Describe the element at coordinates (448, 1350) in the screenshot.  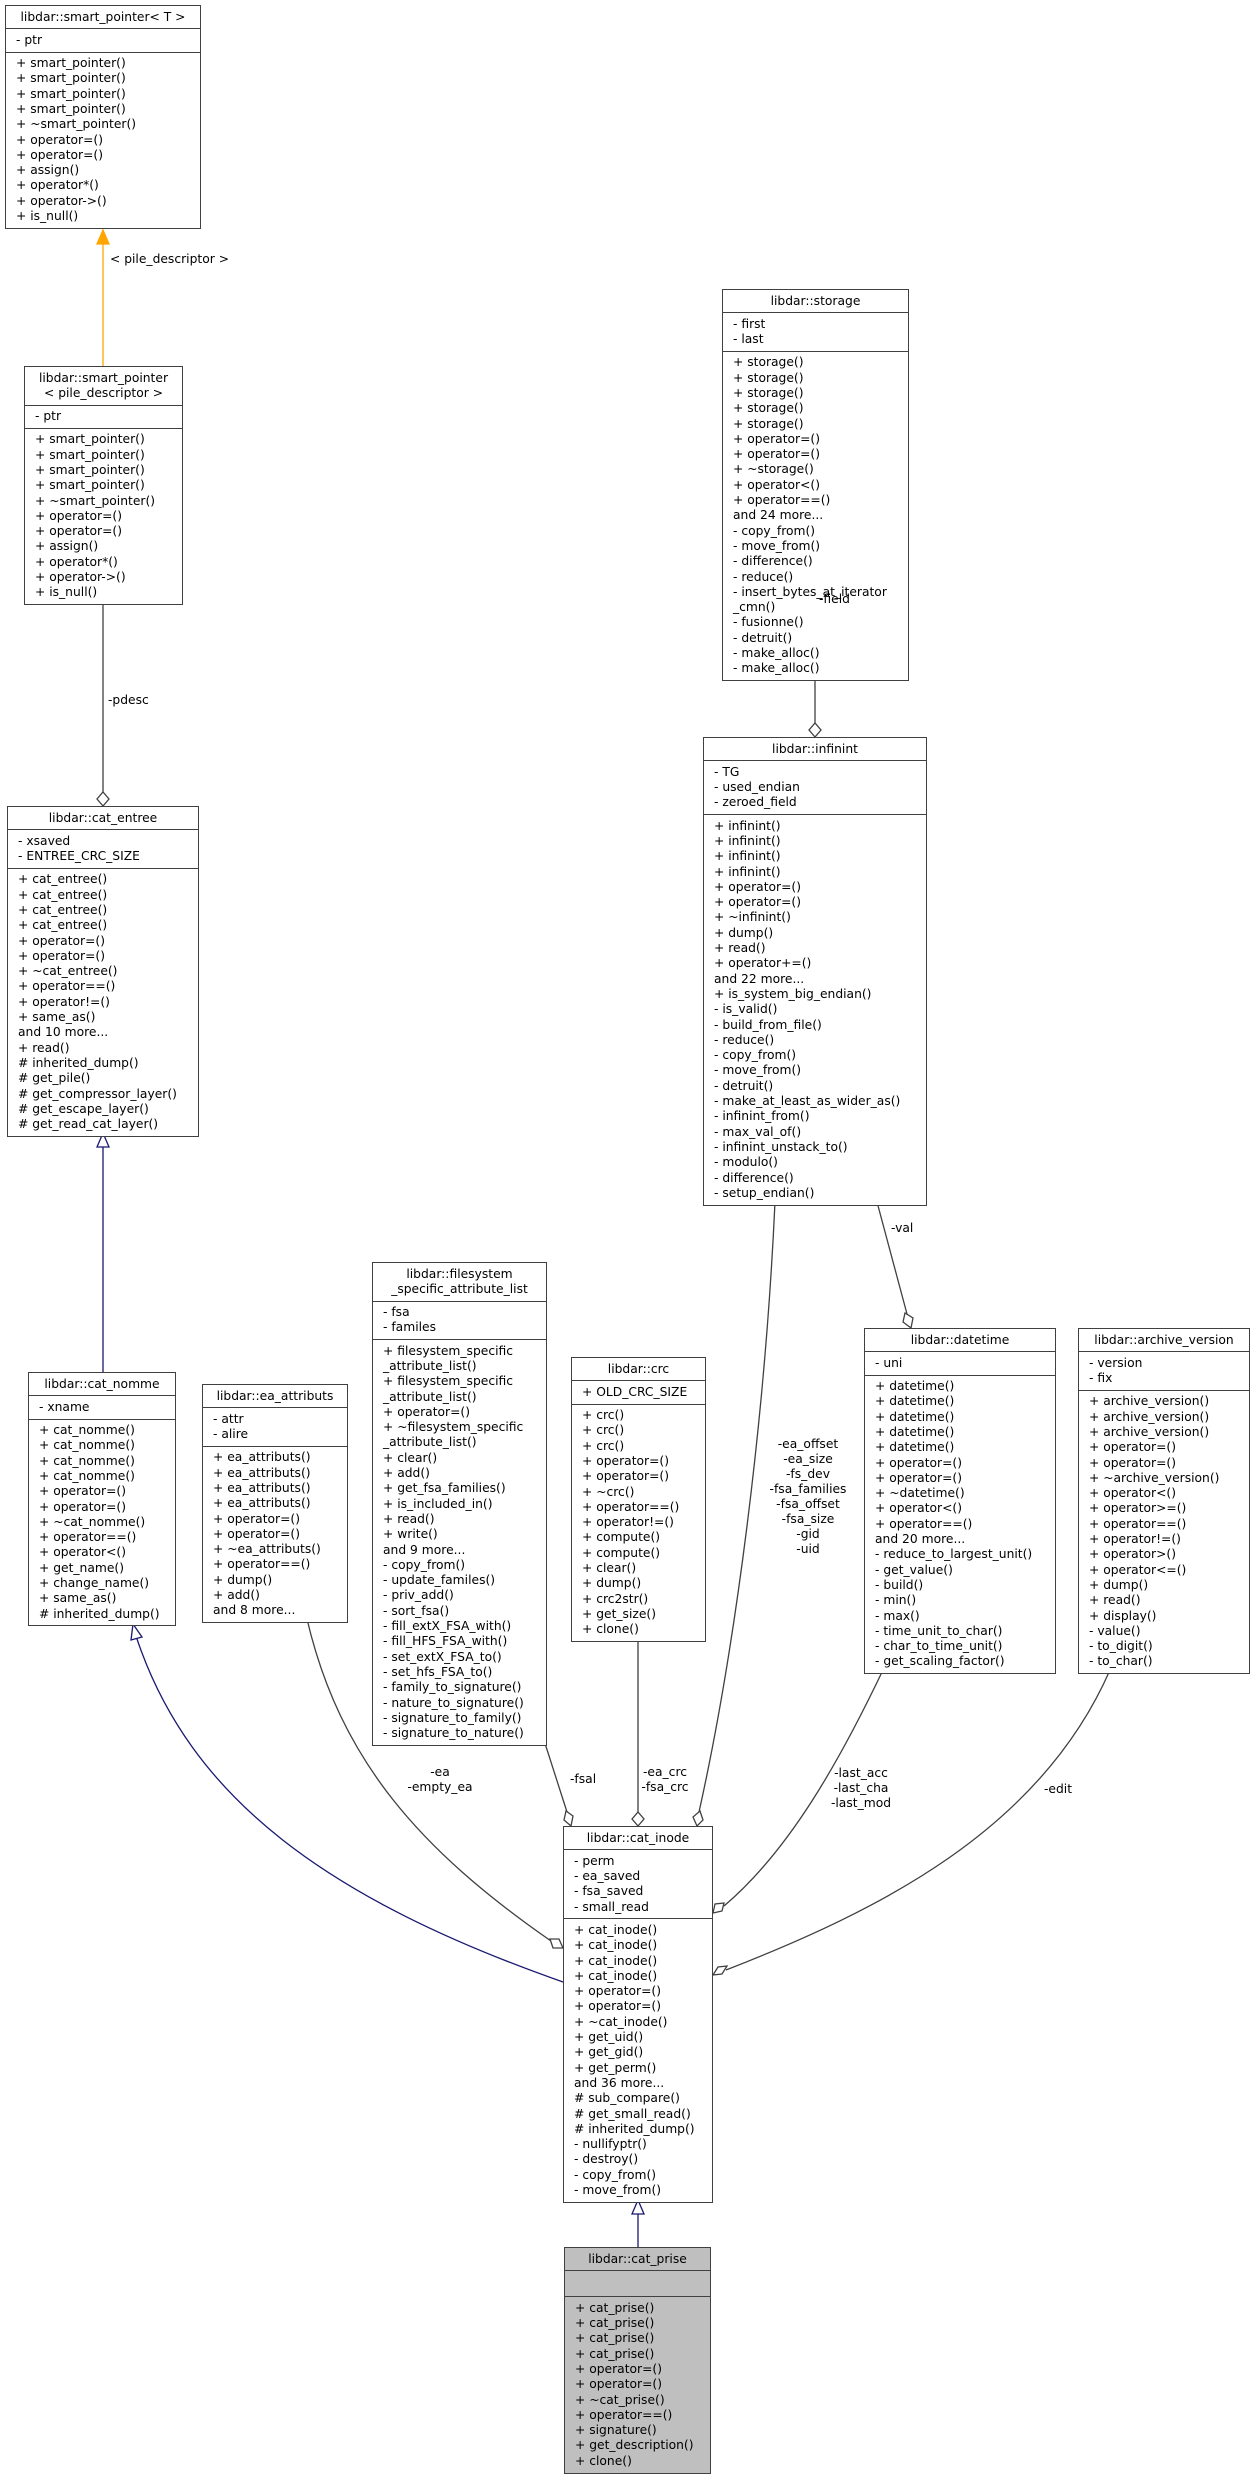
I see `method: + filesystem_specific` at that location.